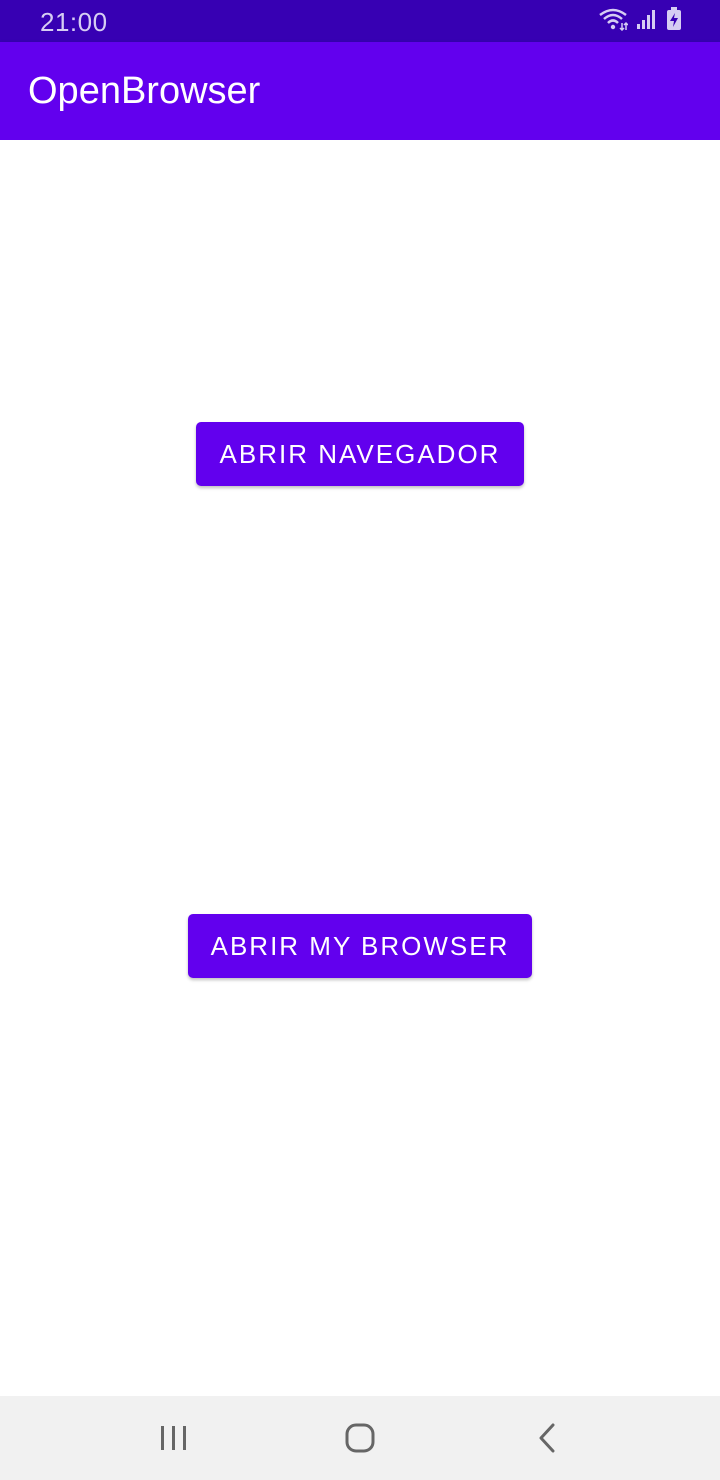 The height and width of the screenshot is (1480, 720). Describe the element at coordinates (647, 21) in the screenshot. I see `signal-icon` at that location.